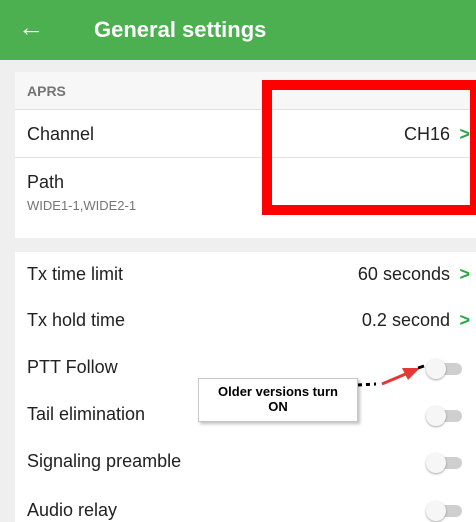  I want to click on tail-elimination-toggle, so click(445, 416).